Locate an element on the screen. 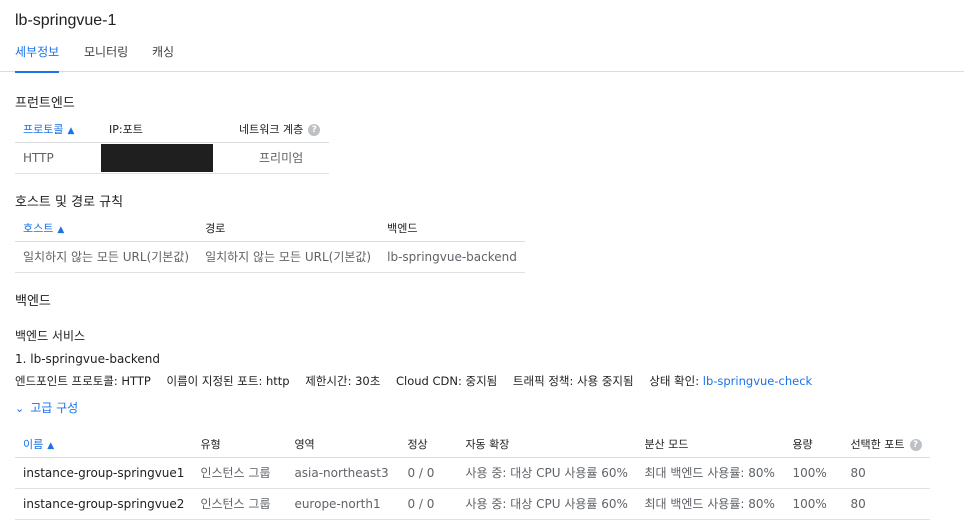 This screenshot has width=964, height=531. cell-name: instance-group-springvue1 is located at coordinates (104, 473).